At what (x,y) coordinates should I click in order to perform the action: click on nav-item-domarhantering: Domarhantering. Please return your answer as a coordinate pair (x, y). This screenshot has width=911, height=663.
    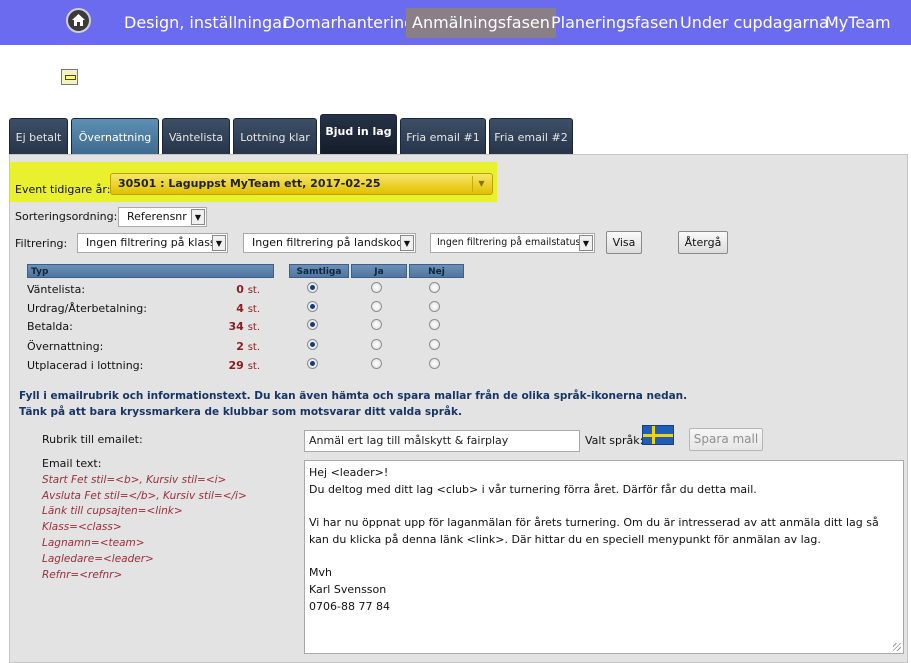
    Looking at the image, I should click on (348, 23).